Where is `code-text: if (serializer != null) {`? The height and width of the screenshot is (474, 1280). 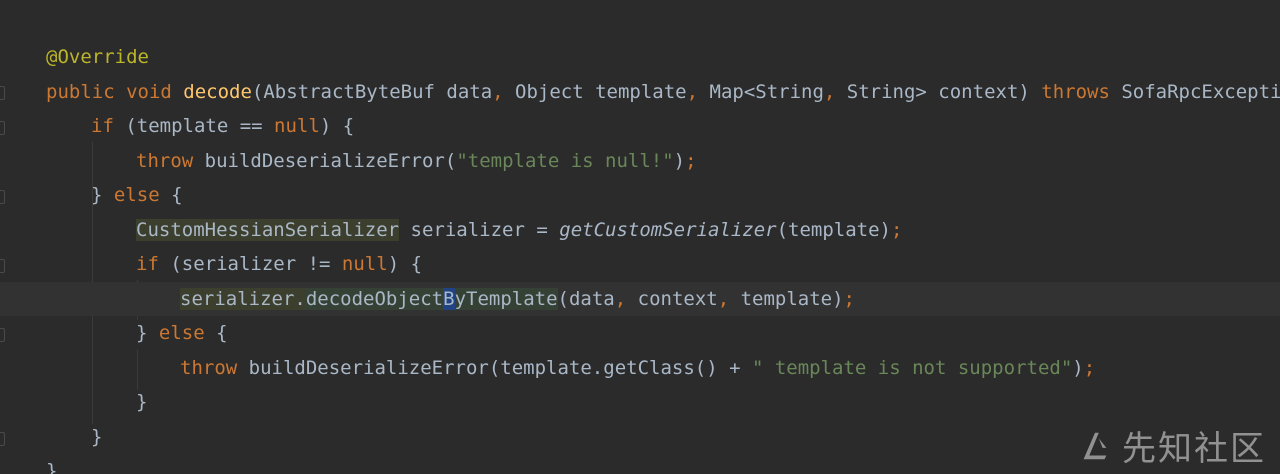 code-text: if (serializer != null) { is located at coordinates (279, 264).